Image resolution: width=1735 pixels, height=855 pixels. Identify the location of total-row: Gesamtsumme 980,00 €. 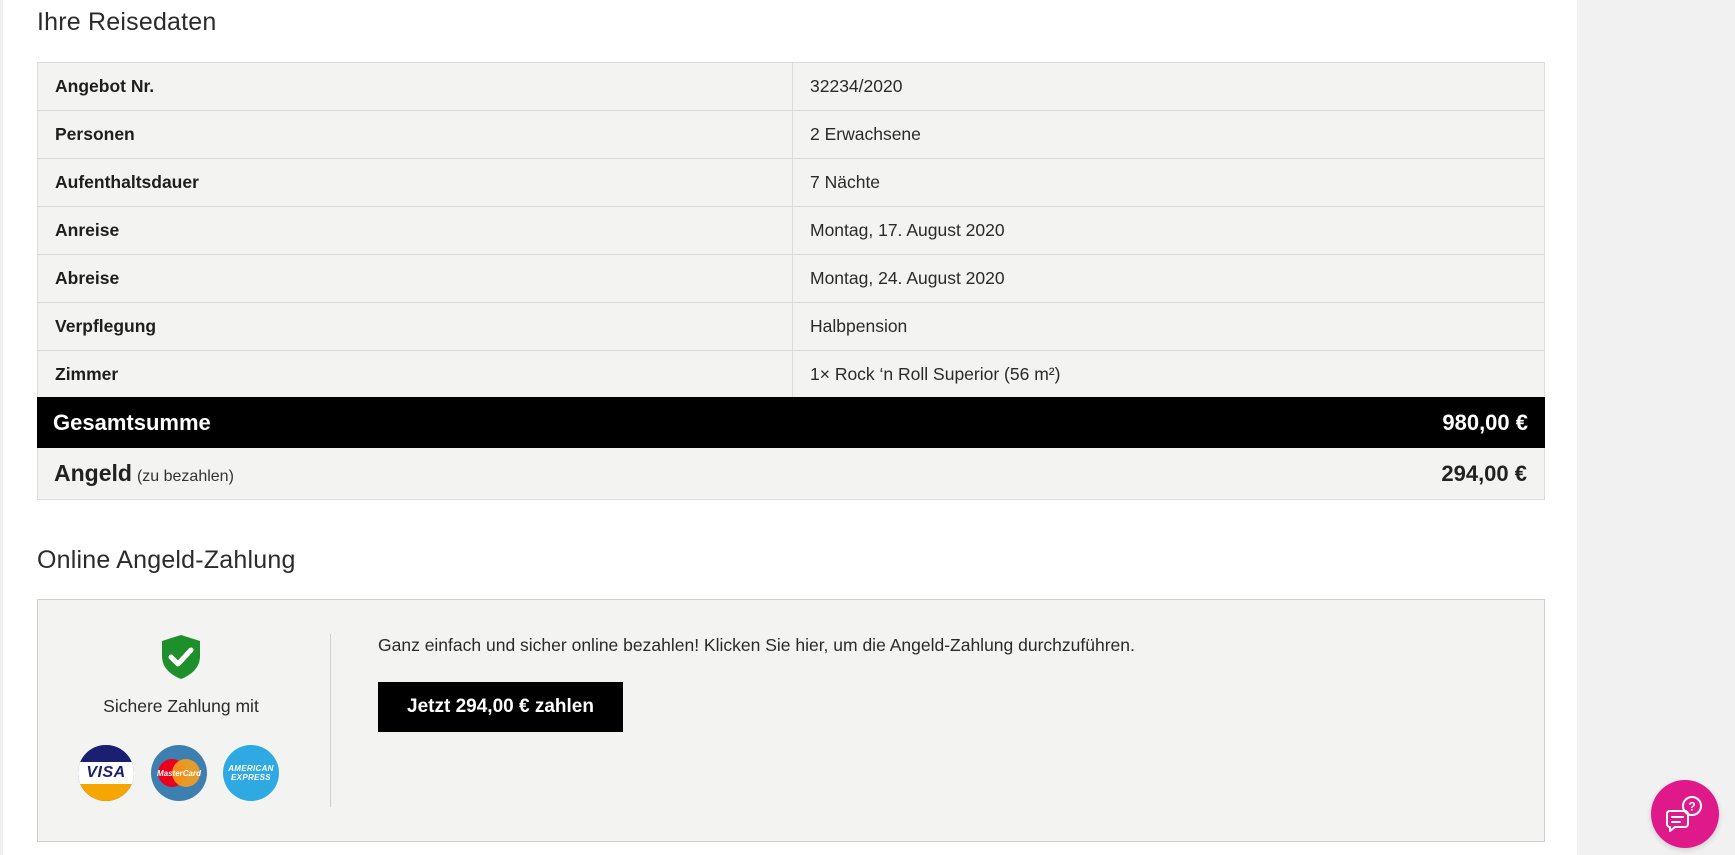
(791, 422).